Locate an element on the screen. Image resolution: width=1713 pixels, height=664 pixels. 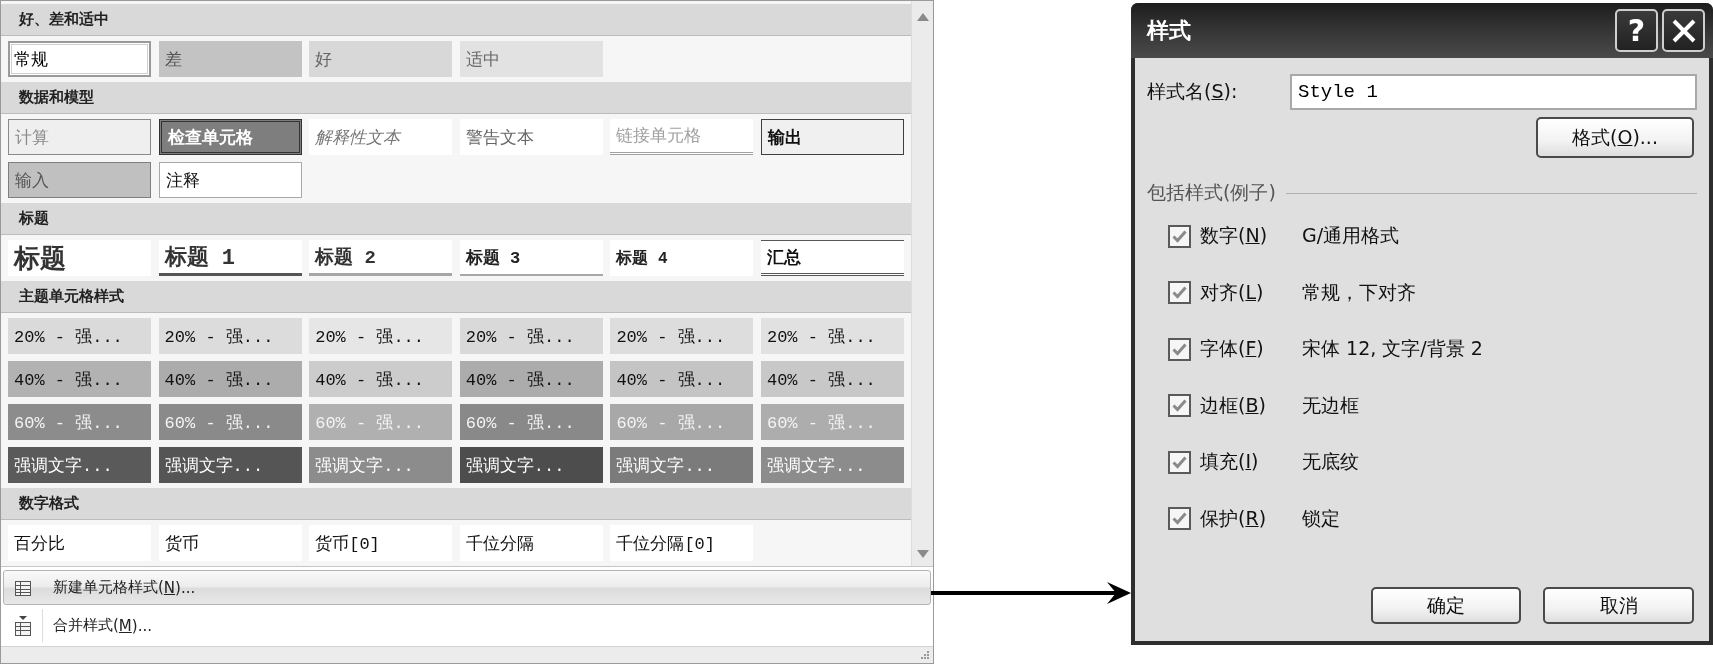
cell-style-option: 标题 is located at coordinates (79, 258).